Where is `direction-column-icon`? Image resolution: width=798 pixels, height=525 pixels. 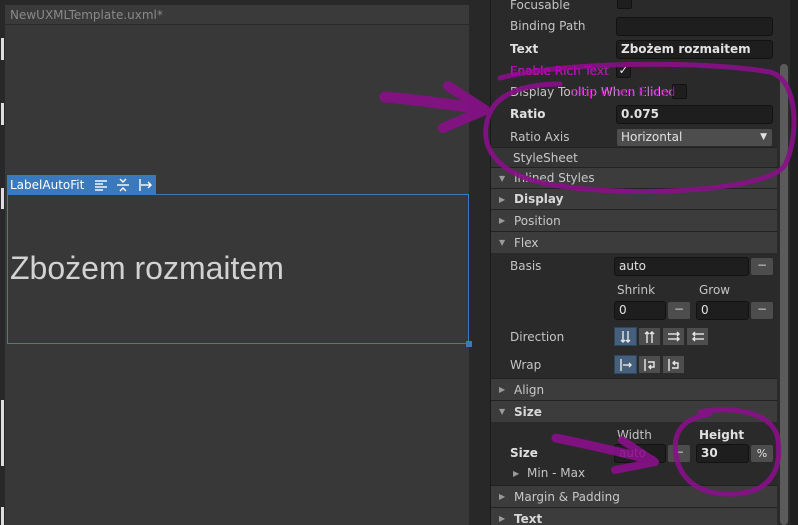 direction-column-icon is located at coordinates (625, 336).